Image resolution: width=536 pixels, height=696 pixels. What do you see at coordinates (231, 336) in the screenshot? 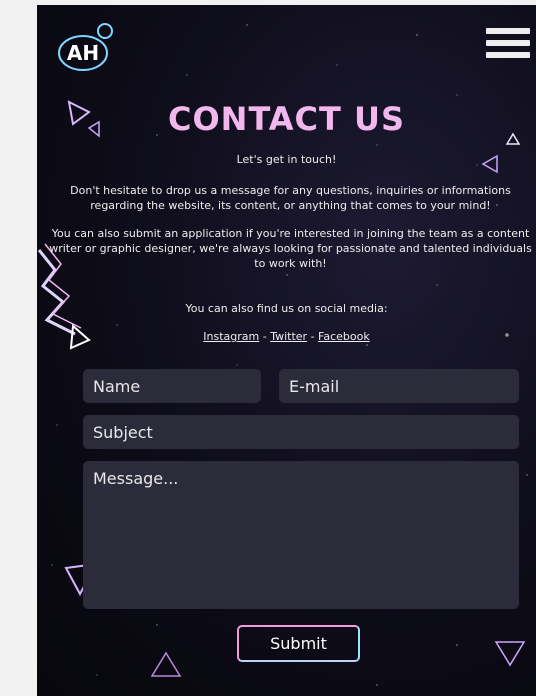
I see `instagram-link: Instagram` at bounding box center [231, 336].